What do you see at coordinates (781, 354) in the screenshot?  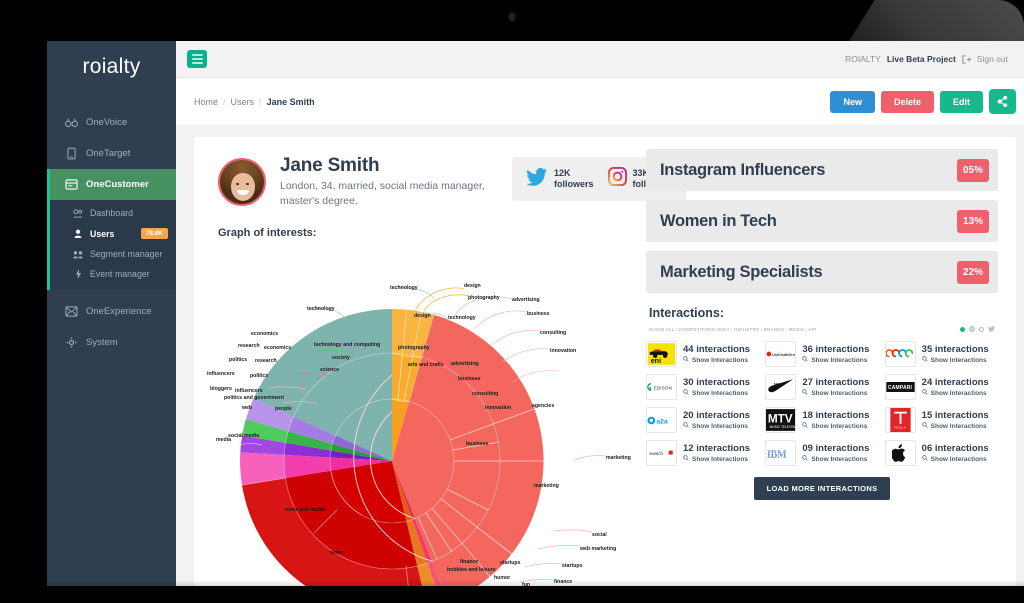 I see `brand-logo-unicredit: UniCreditGroup` at bounding box center [781, 354].